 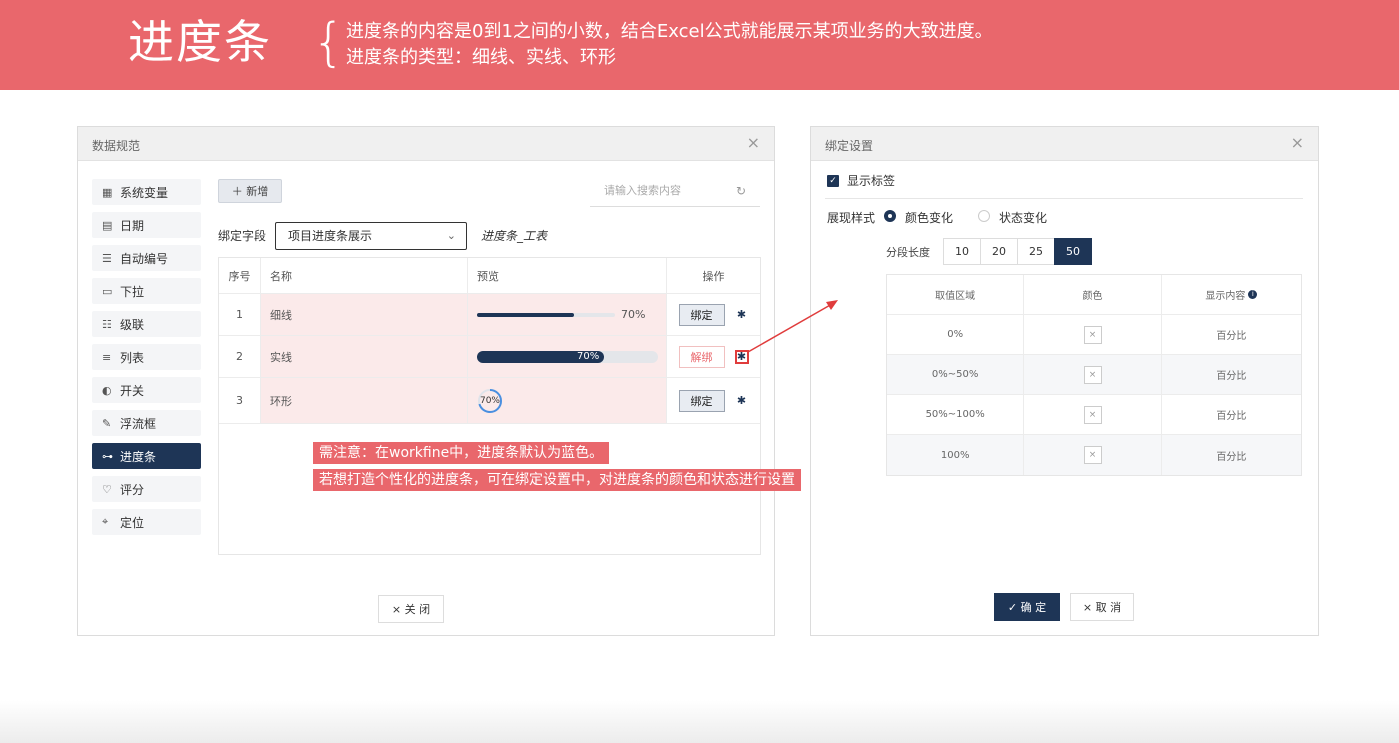 I want to click on bind-field-select: 项目进度条展示 ⌄, so click(x=371, y=236).